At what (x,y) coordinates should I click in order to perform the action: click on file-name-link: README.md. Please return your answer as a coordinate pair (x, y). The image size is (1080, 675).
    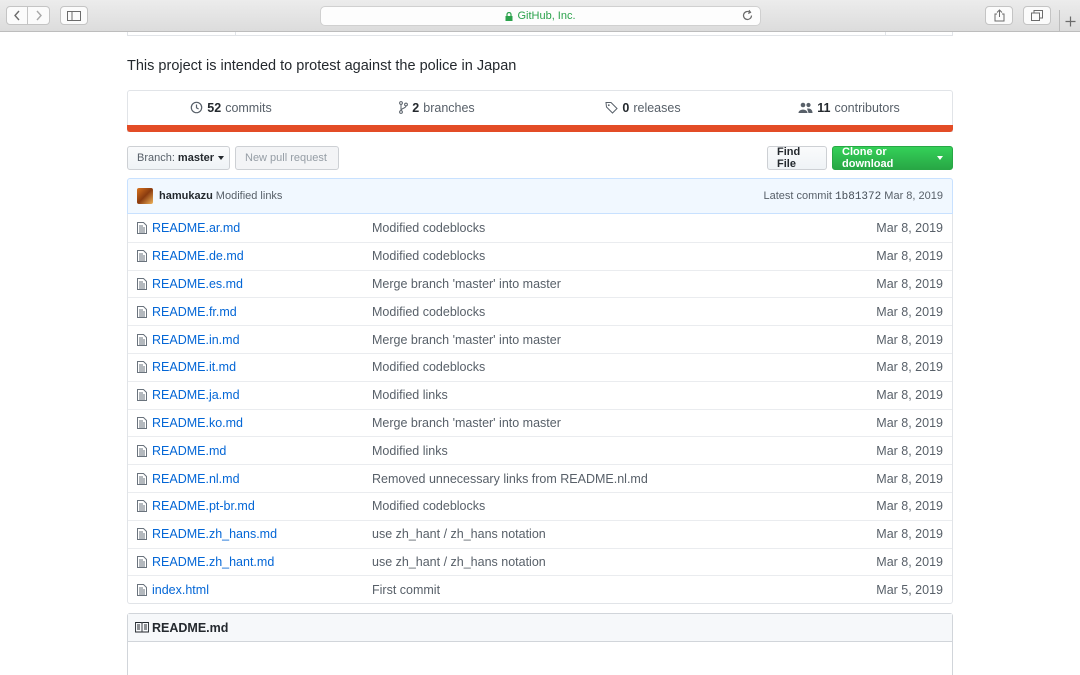
    Looking at the image, I should click on (262, 451).